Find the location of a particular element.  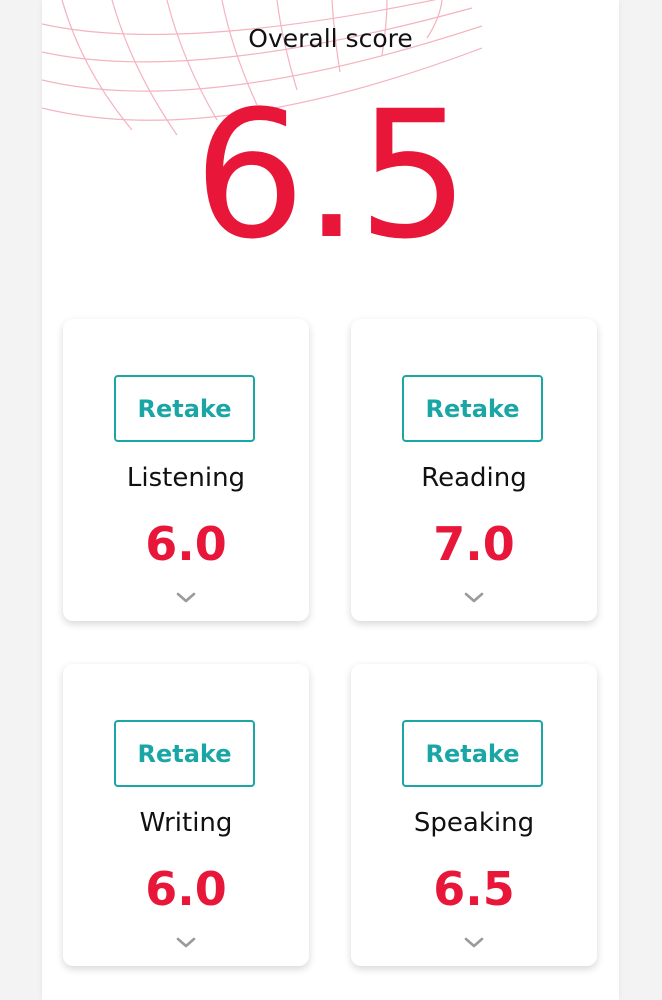

section-card-reading: Retake Reading 7.0 is located at coordinates (474, 470).